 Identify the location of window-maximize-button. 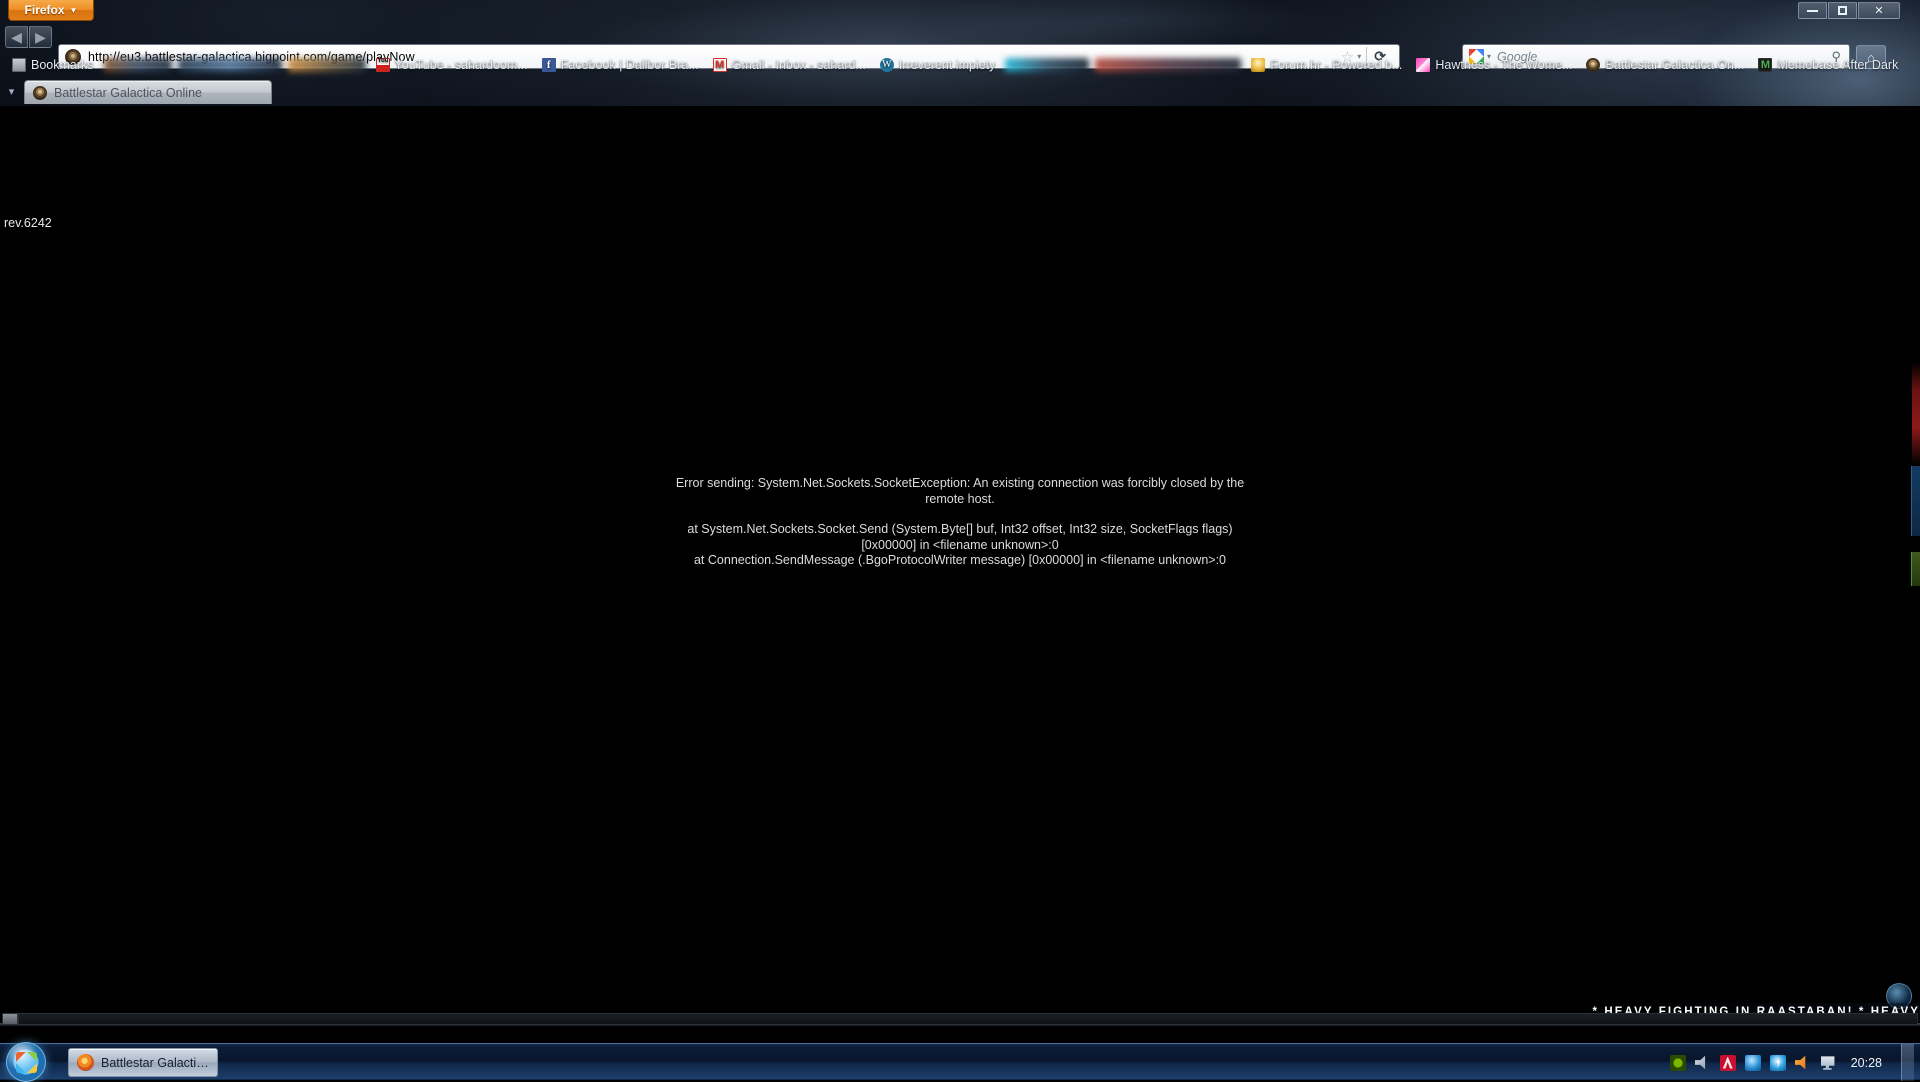
(1842, 10).